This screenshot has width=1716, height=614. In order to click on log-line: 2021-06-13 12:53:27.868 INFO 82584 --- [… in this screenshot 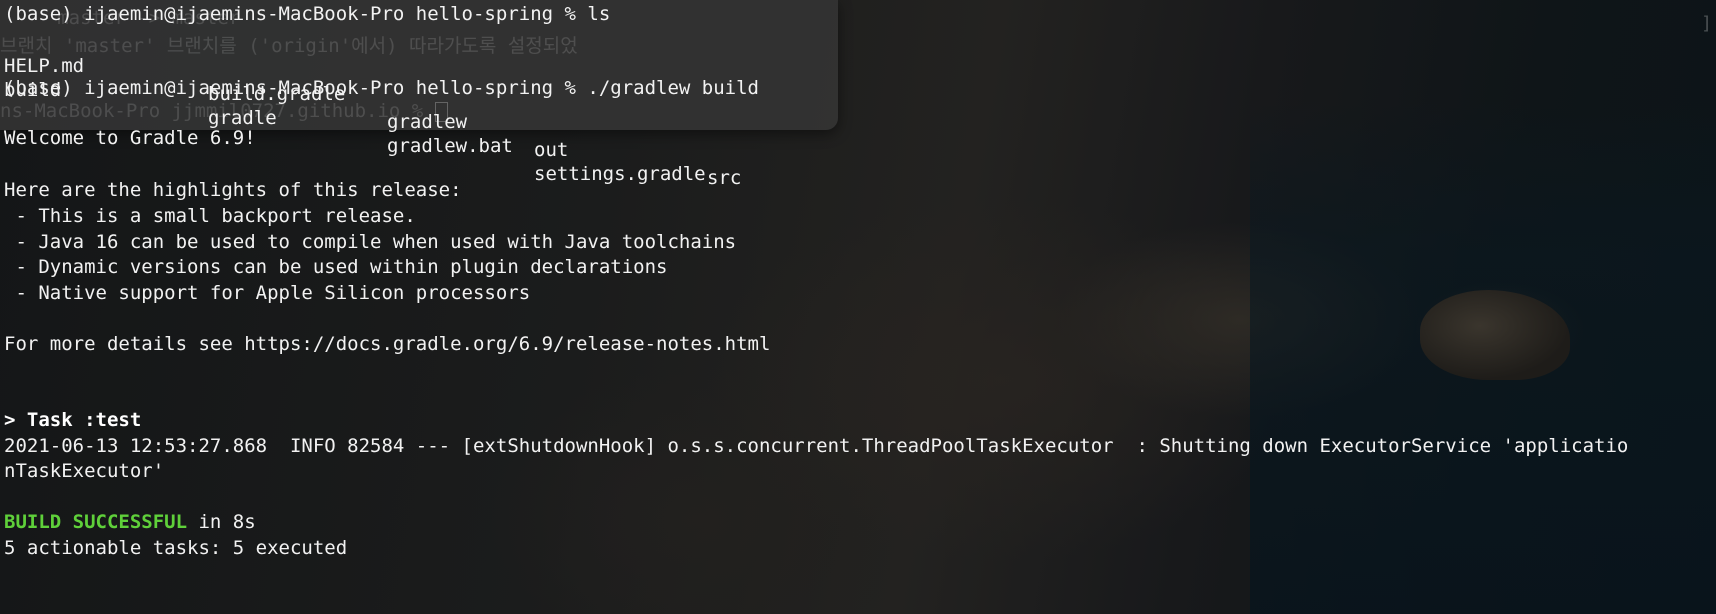, I will do `click(816, 446)`.